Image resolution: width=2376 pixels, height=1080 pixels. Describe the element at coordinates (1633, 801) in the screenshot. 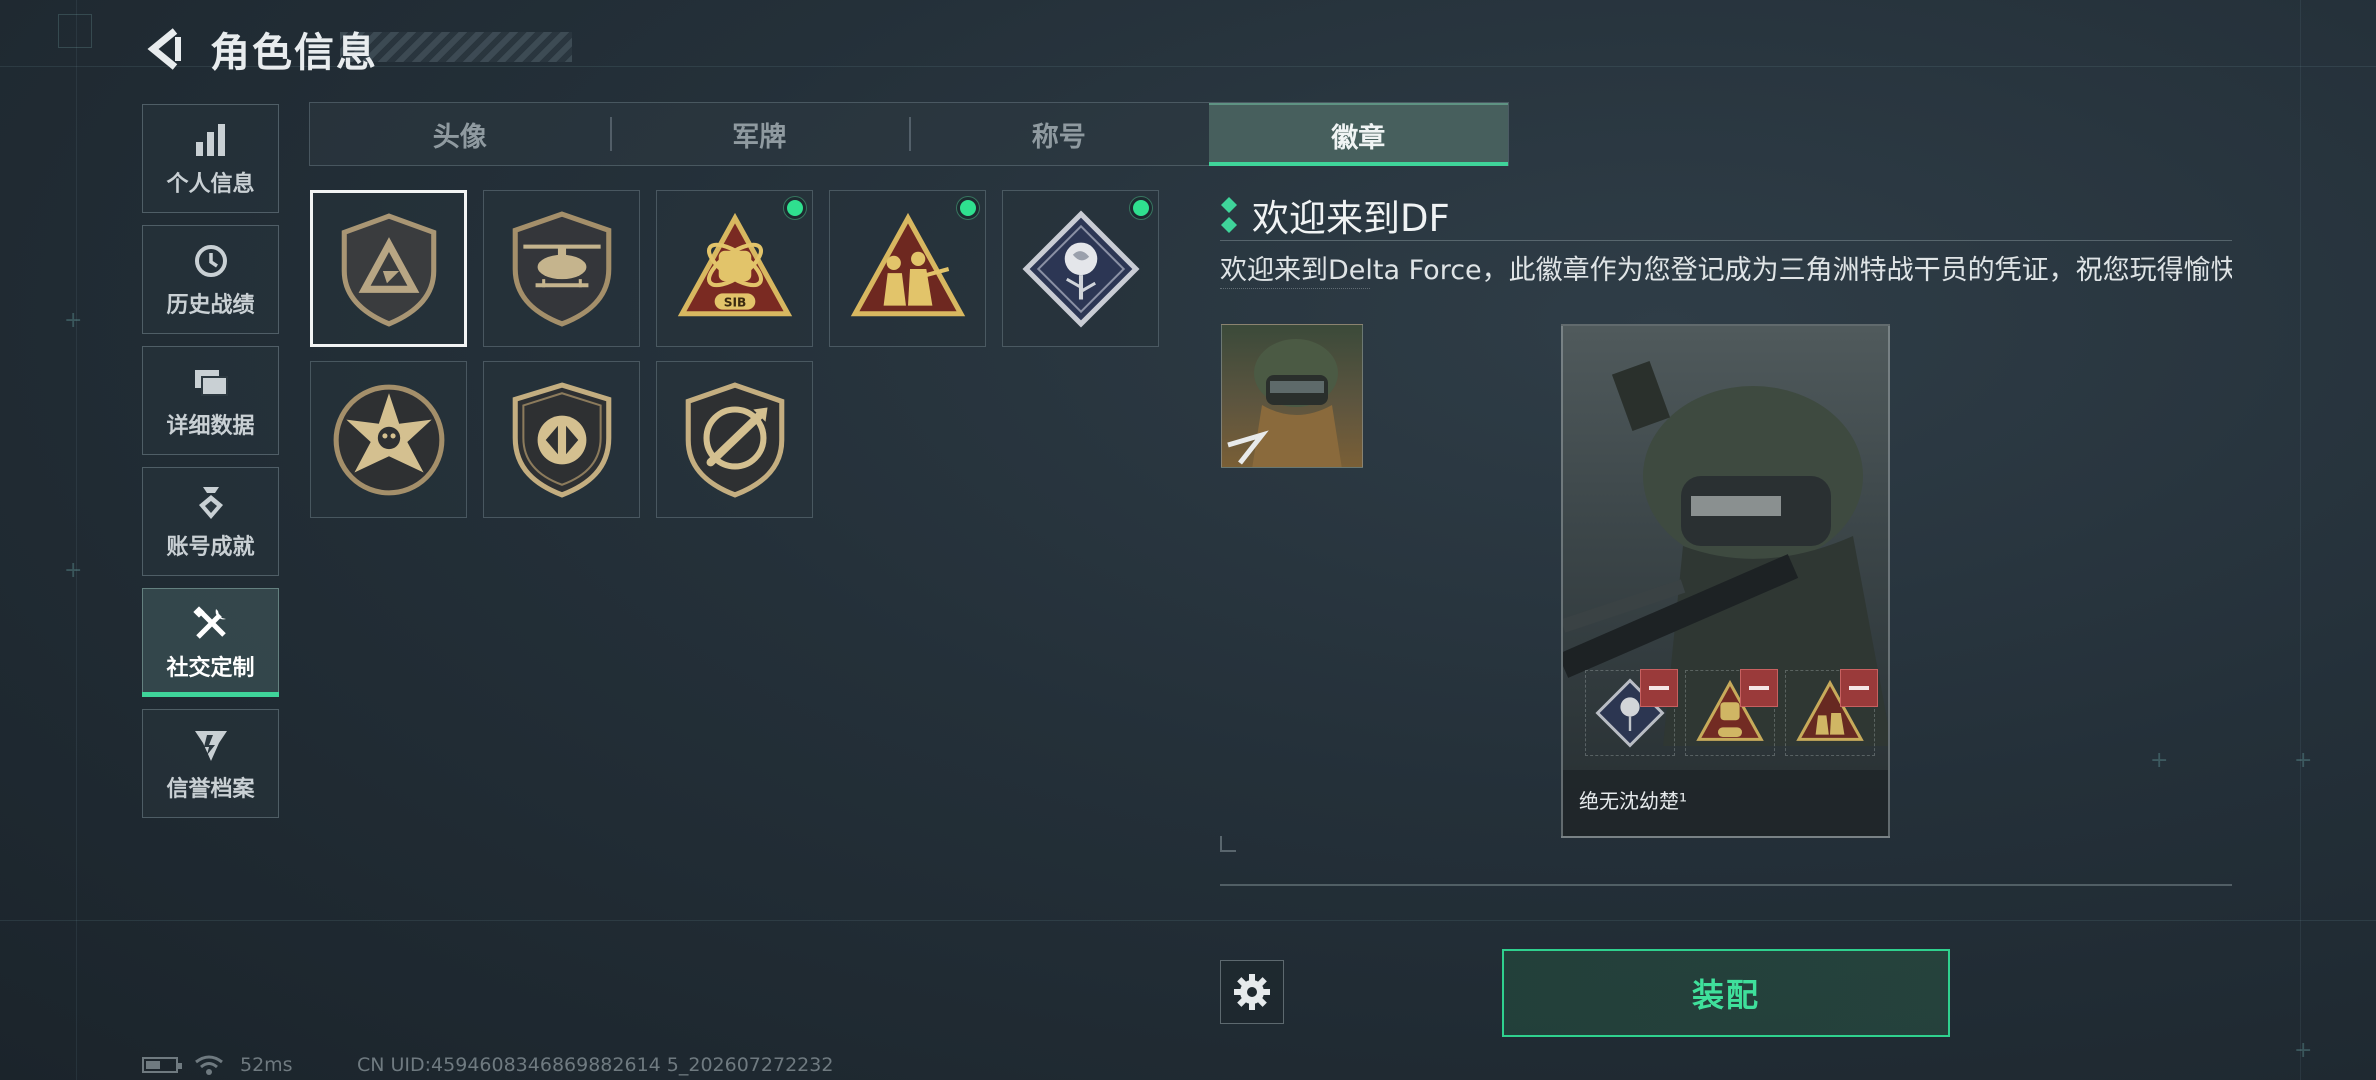

I see `player-name: 绝无沈幼楚¹` at that location.